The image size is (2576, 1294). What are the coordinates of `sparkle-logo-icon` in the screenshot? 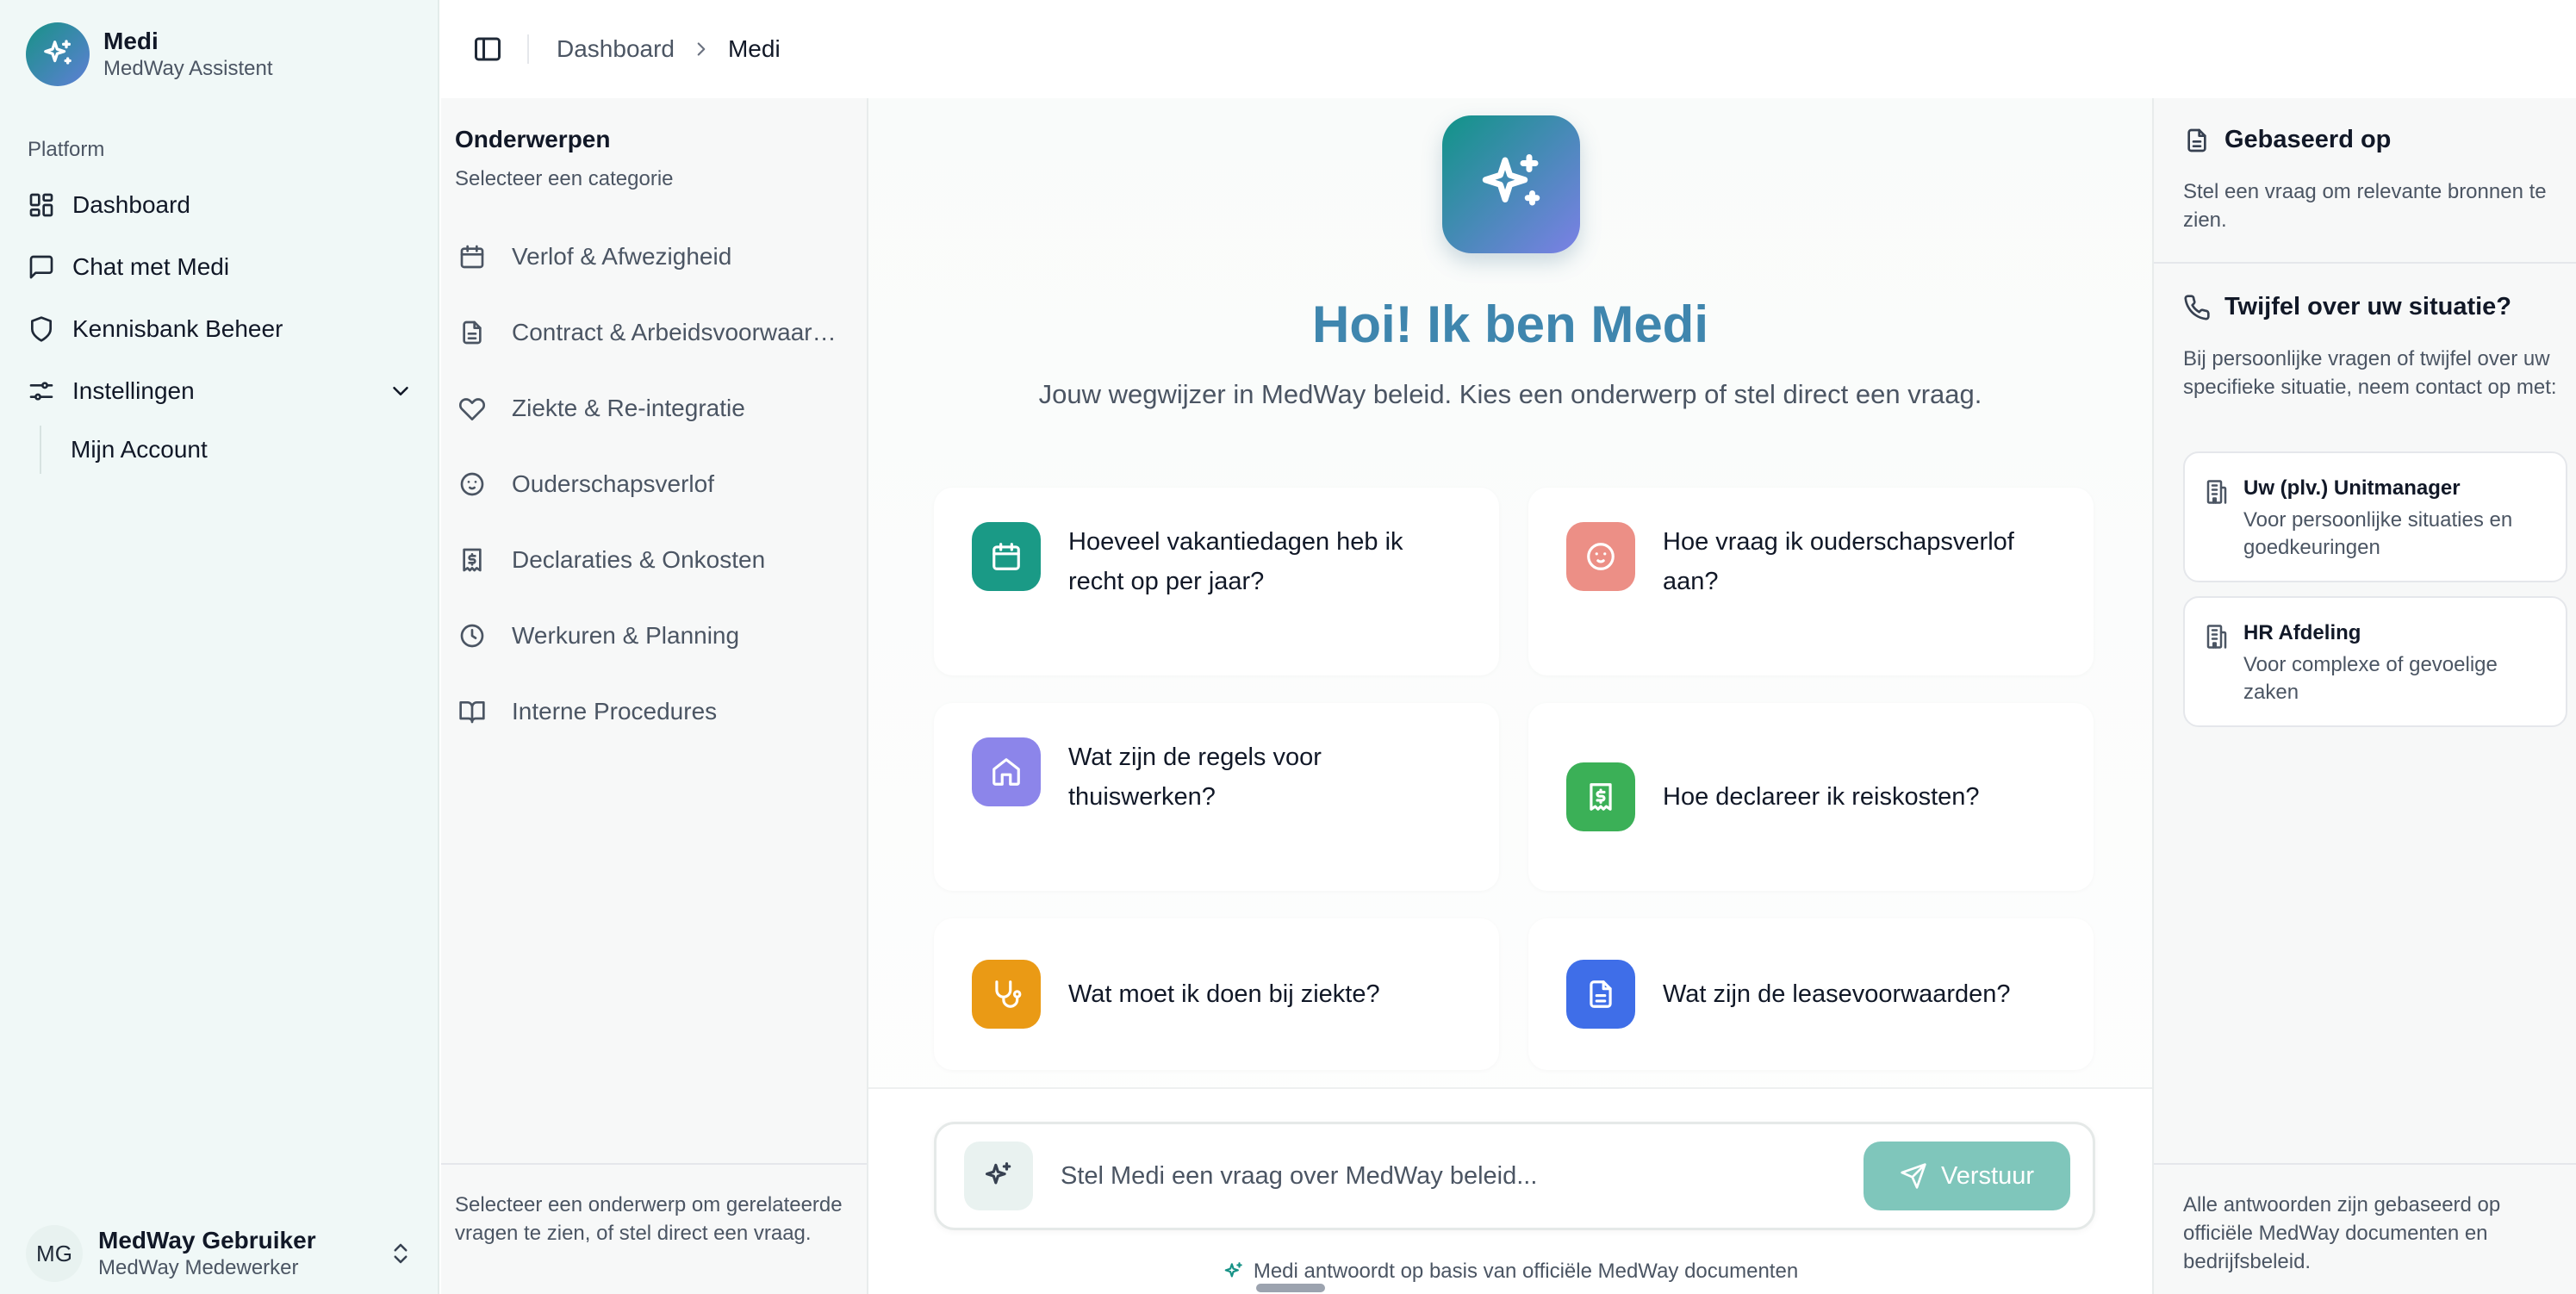 It's located at (58, 54).